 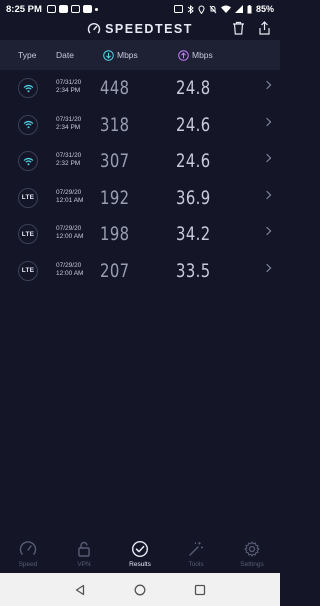 I want to click on result-row: 07/31/20 2:34 PM 318 24.6, so click(x=140, y=125).